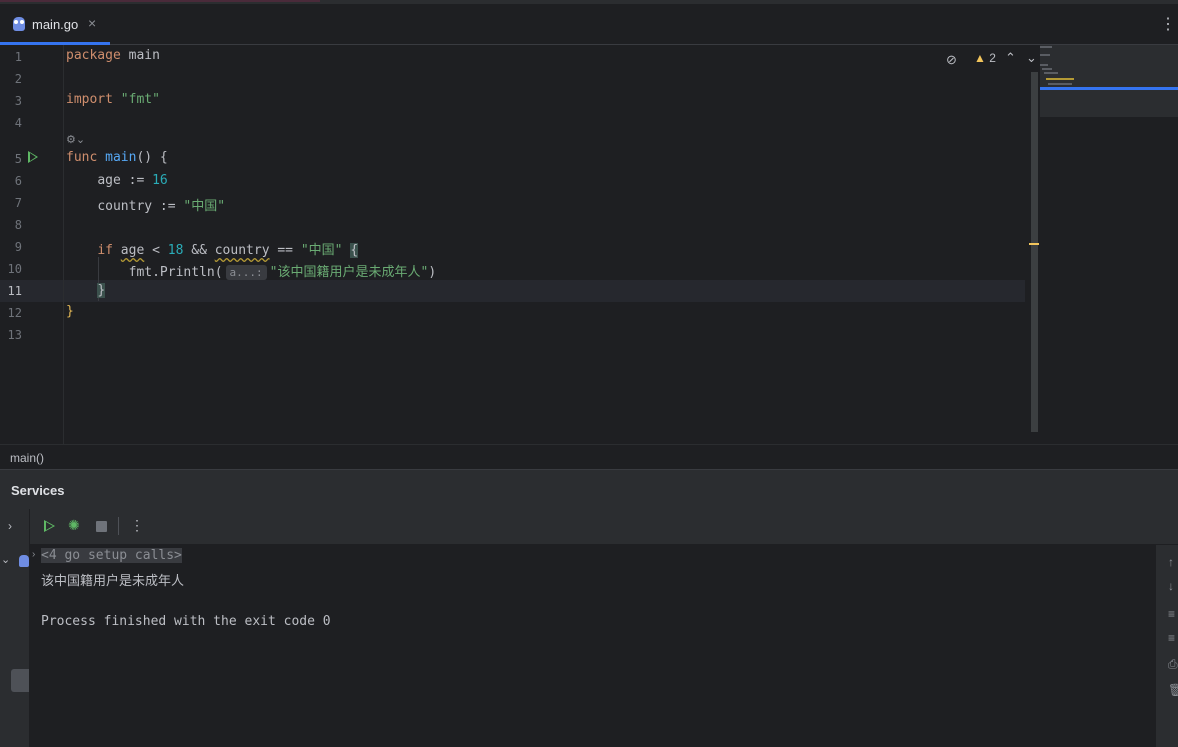  I want to click on tab-label: main.go, so click(55, 24).